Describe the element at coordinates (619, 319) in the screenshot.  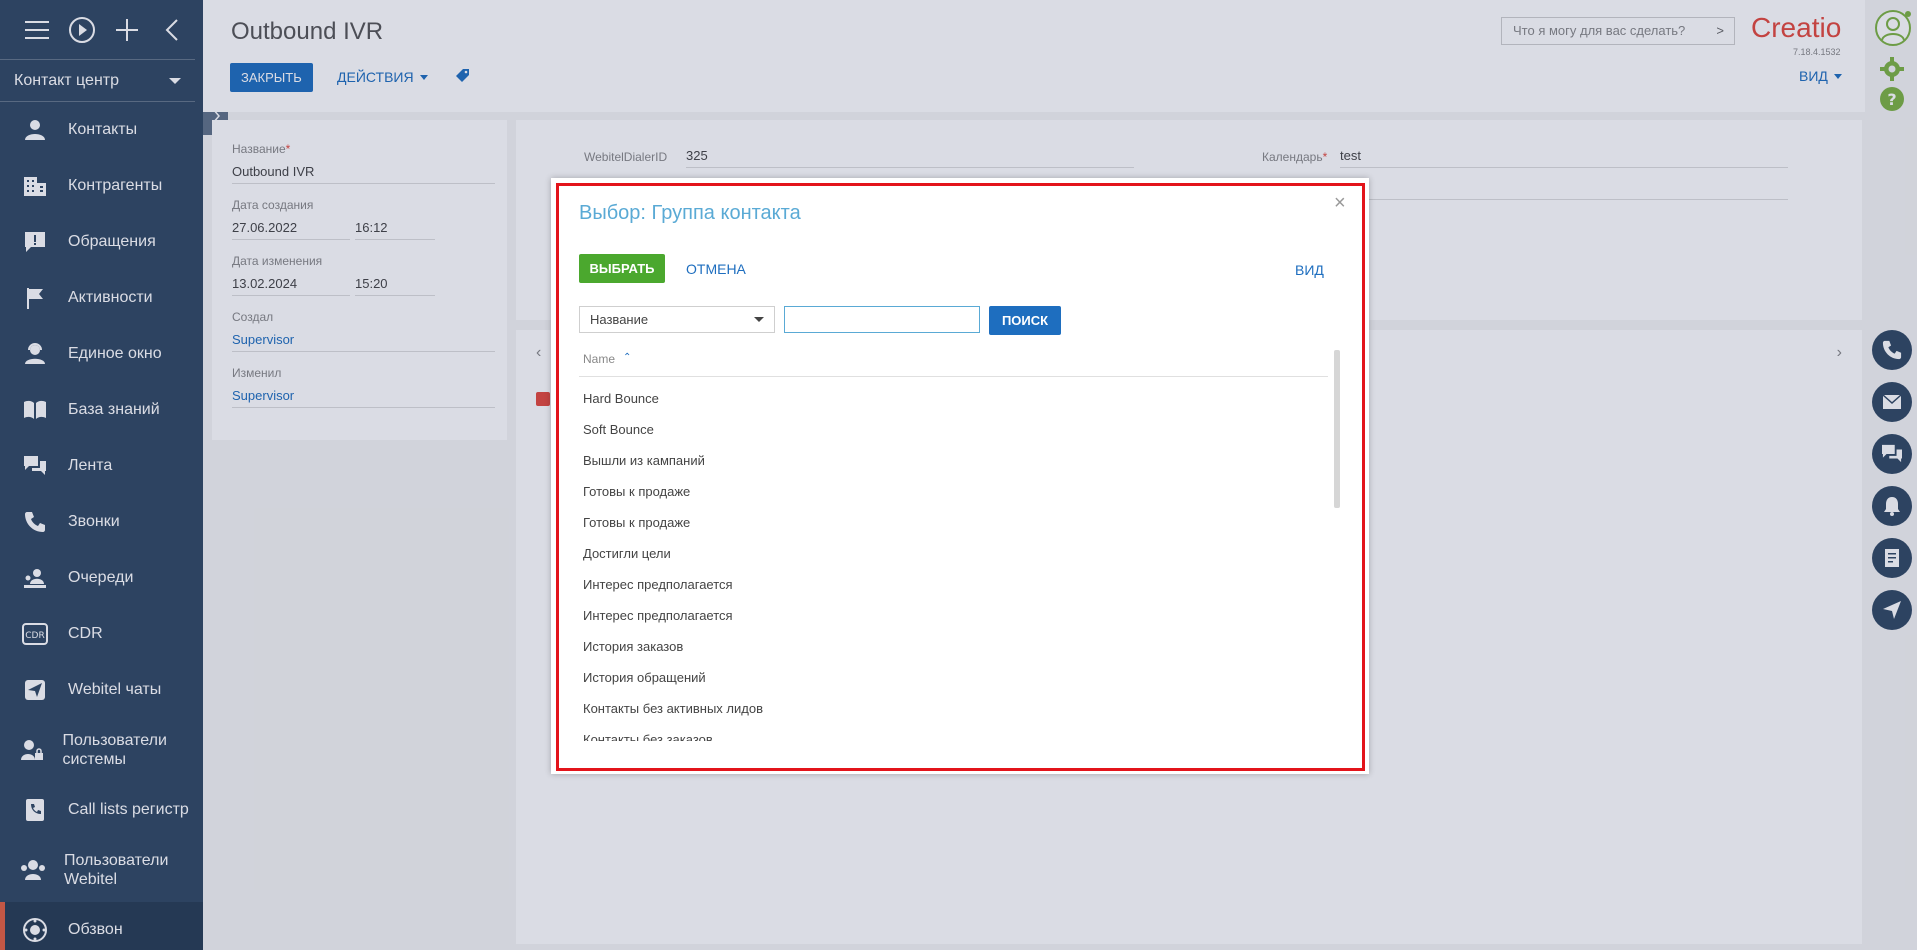
I see `filter-column-value: Название` at that location.